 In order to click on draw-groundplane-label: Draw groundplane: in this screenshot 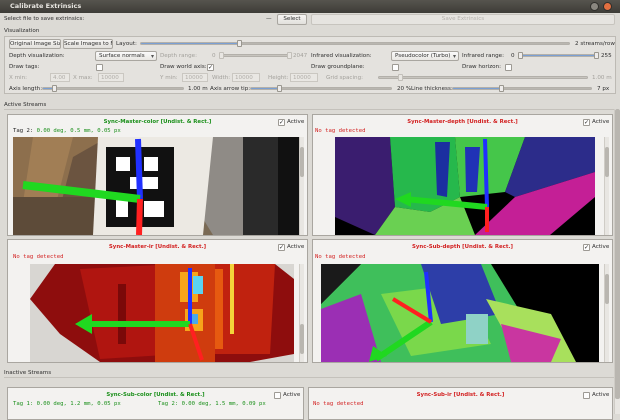, I will do `click(338, 67)`.